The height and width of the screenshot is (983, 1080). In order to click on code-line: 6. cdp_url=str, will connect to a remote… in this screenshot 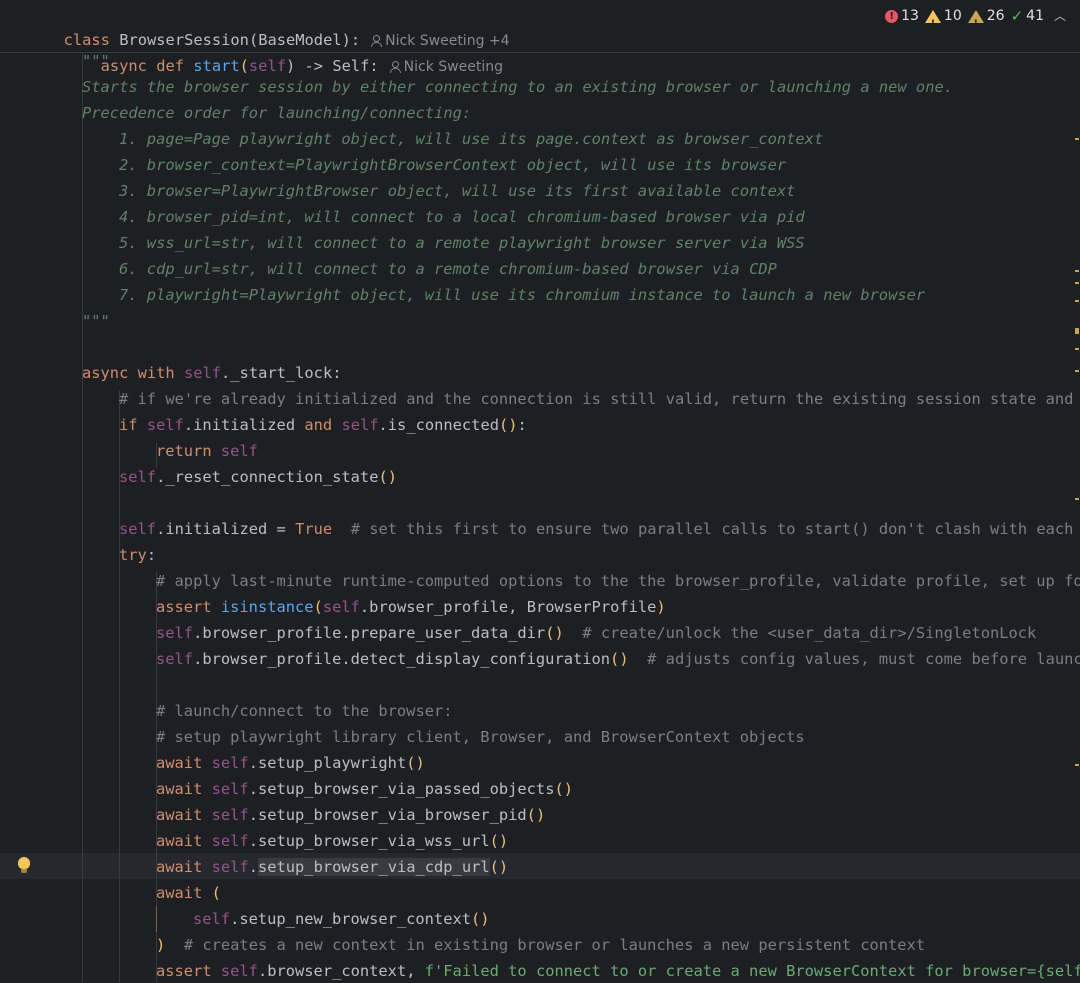, I will do `click(448, 269)`.